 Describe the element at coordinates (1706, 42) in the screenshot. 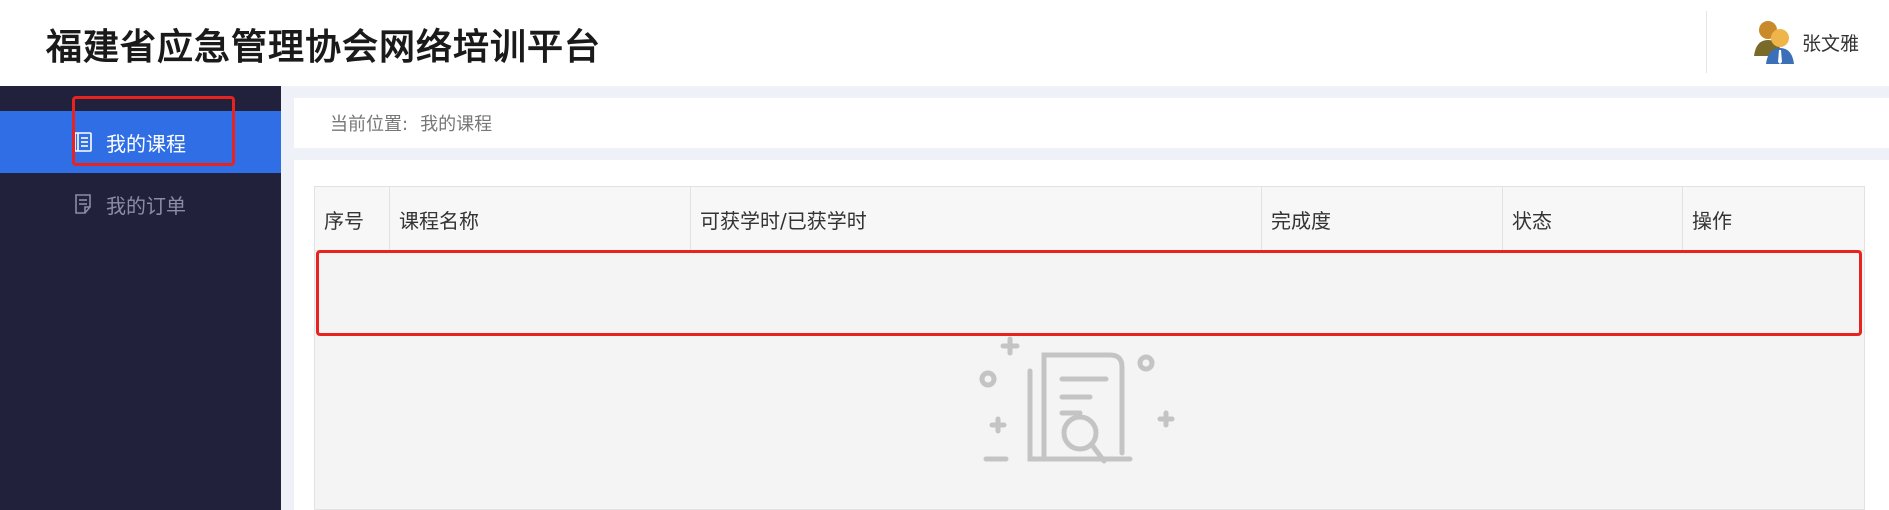

I see `header-divider` at that location.